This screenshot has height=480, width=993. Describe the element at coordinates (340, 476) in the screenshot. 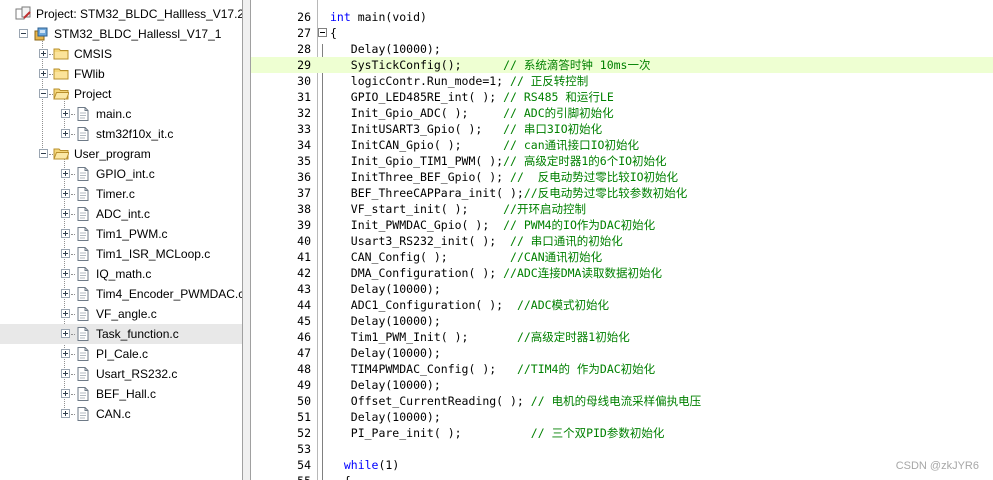

I see `code-text: {` at that location.